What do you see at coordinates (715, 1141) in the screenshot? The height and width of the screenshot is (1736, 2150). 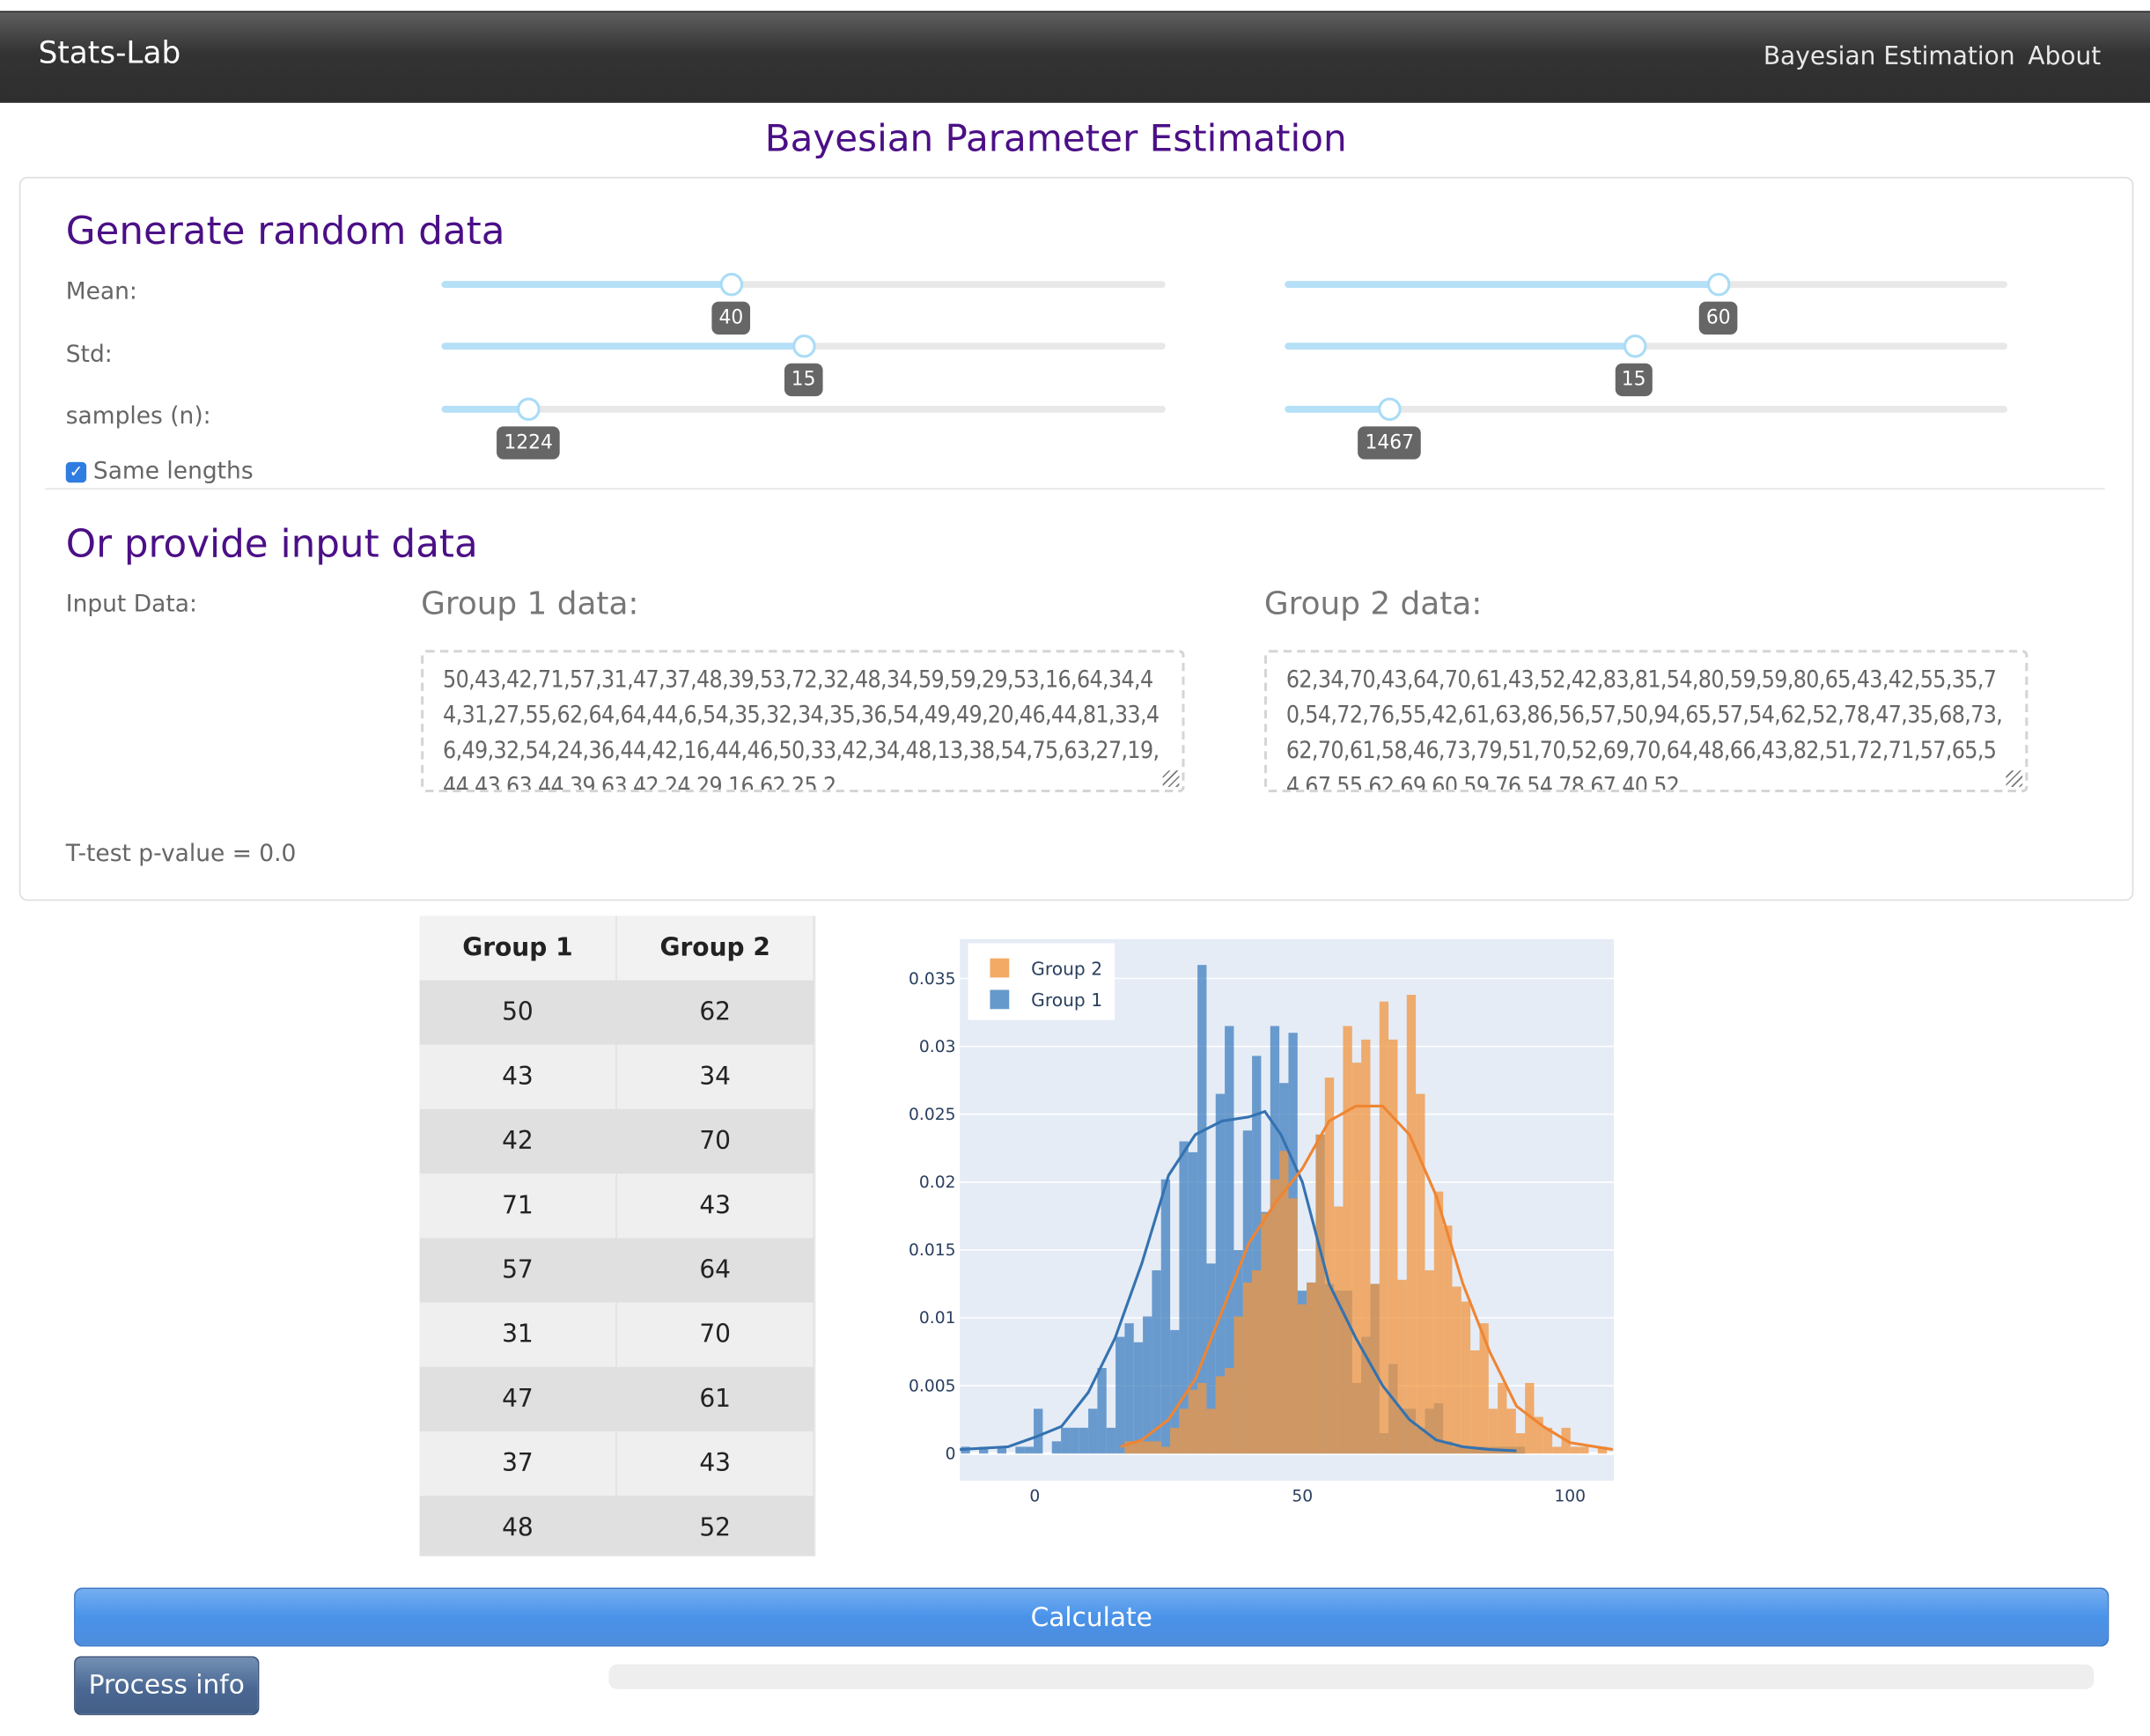 I see `table-cell: 70` at bounding box center [715, 1141].